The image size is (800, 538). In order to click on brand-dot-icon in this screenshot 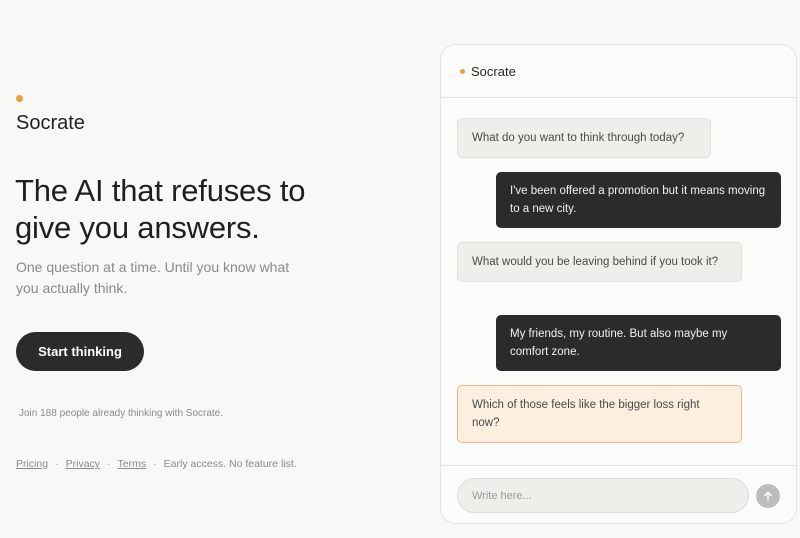, I will do `click(19, 98)`.